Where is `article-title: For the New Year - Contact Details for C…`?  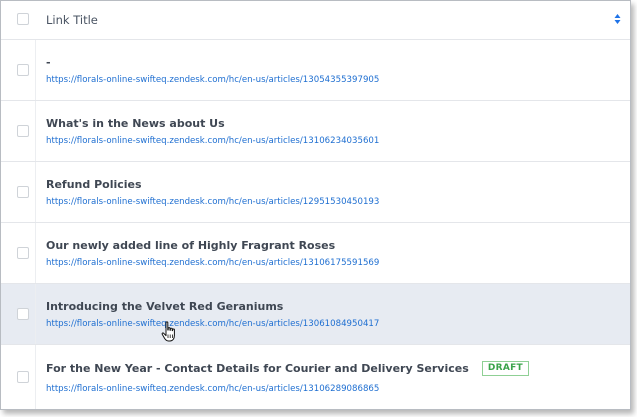 article-title: For the New Year - Contact Details for C… is located at coordinates (257, 368).